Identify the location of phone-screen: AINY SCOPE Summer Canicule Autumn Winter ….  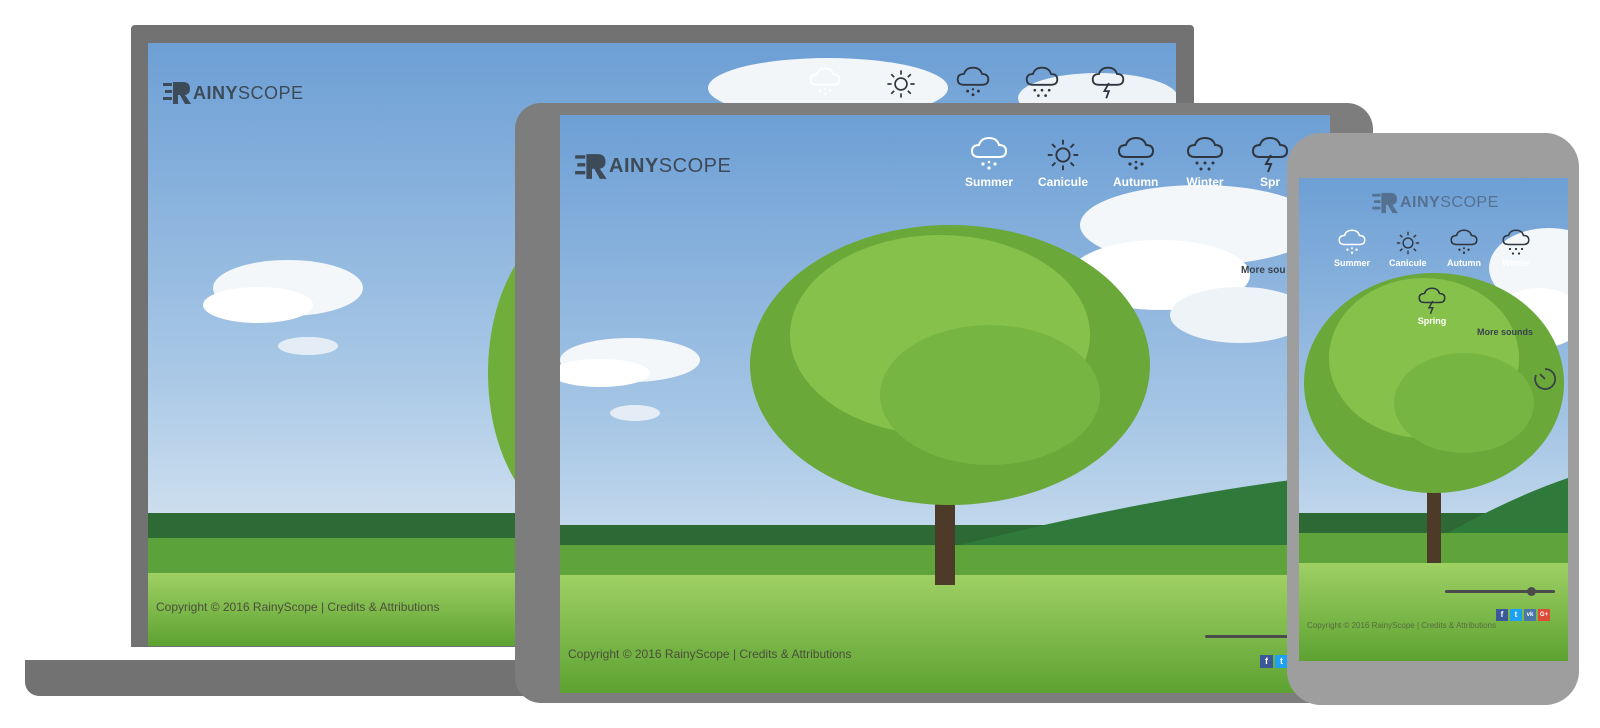
(1433, 419).